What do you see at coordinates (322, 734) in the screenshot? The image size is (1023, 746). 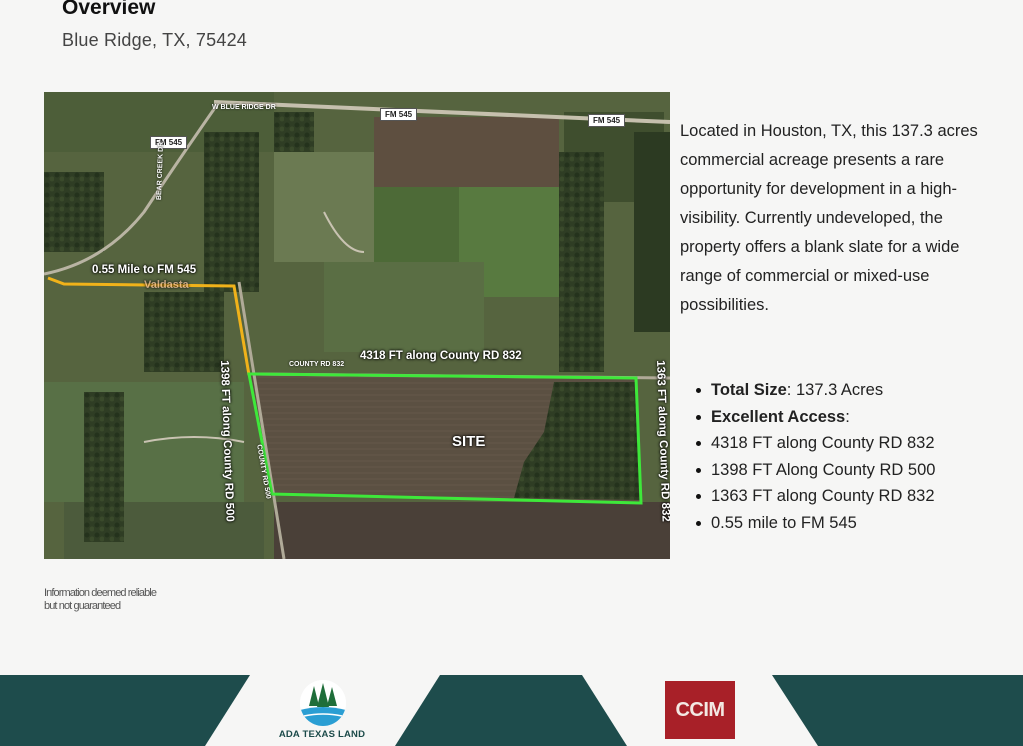 I see `ada-logo-text: ADA TEXAS LAND` at bounding box center [322, 734].